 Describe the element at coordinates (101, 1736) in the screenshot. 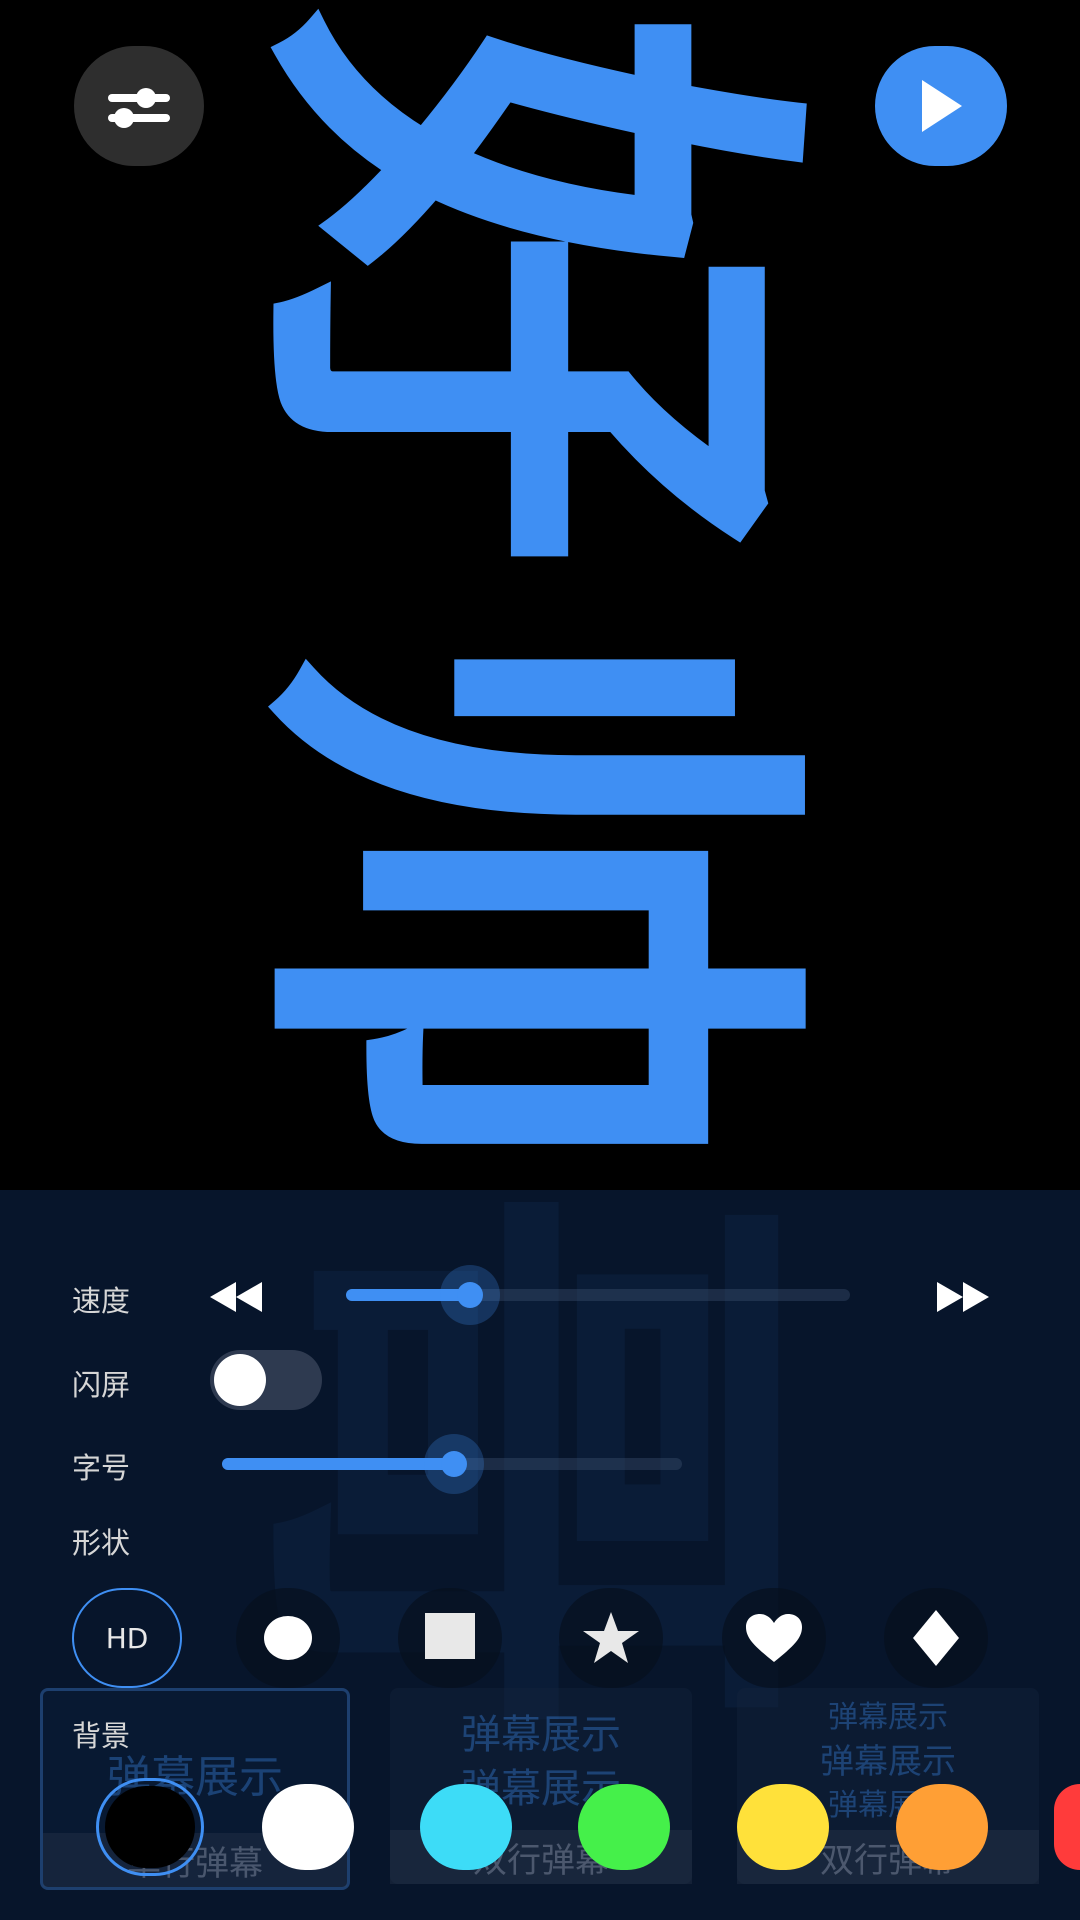

I see `background-label: 背景` at that location.